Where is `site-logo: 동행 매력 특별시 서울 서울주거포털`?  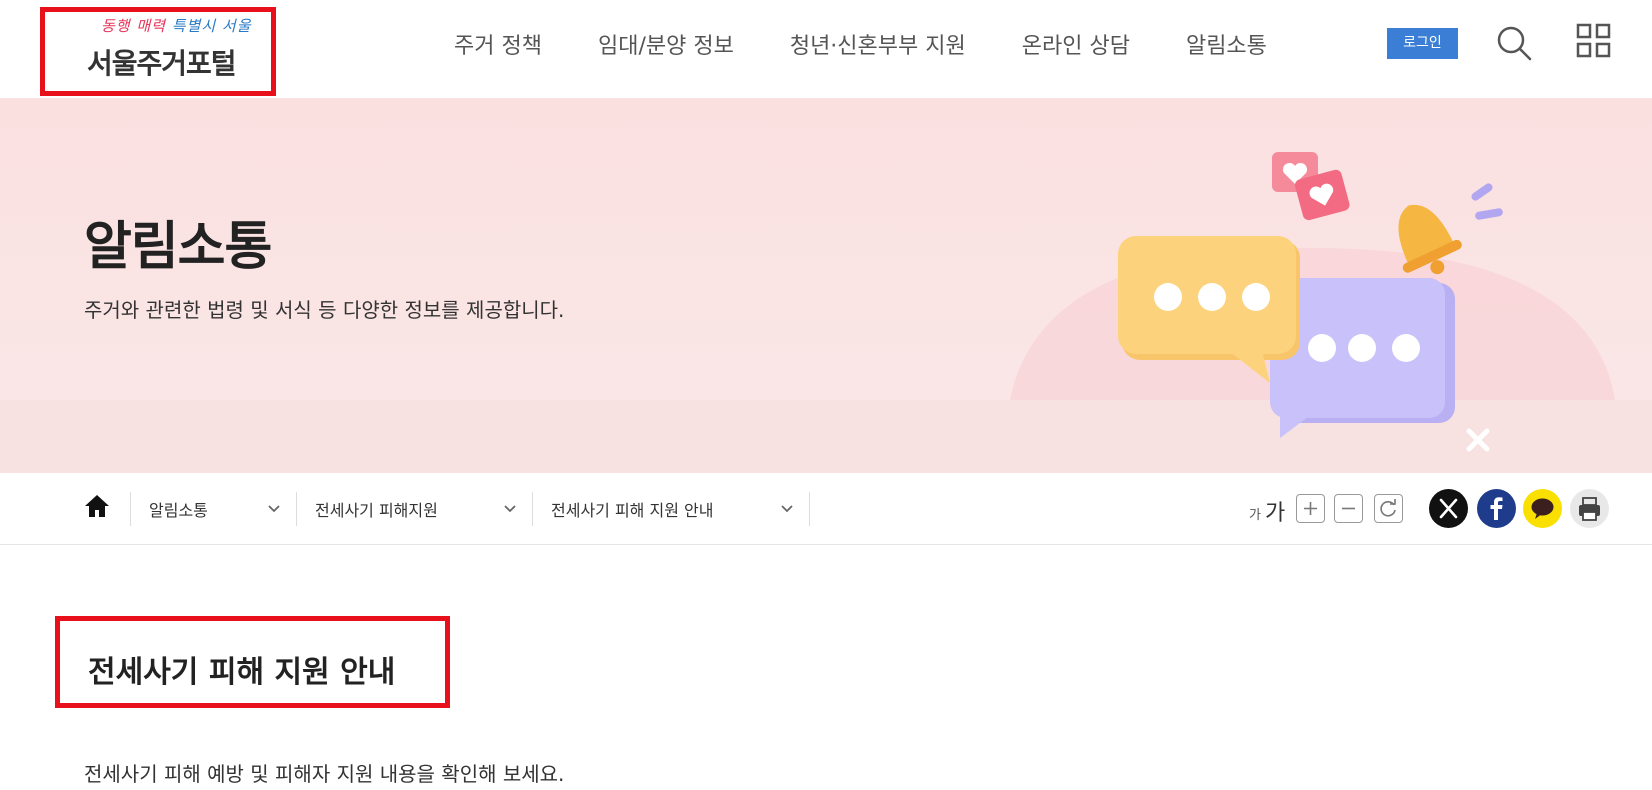 site-logo: 동행 매력 특별시 서울 서울주거포털 is located at coordinates (158, 51).